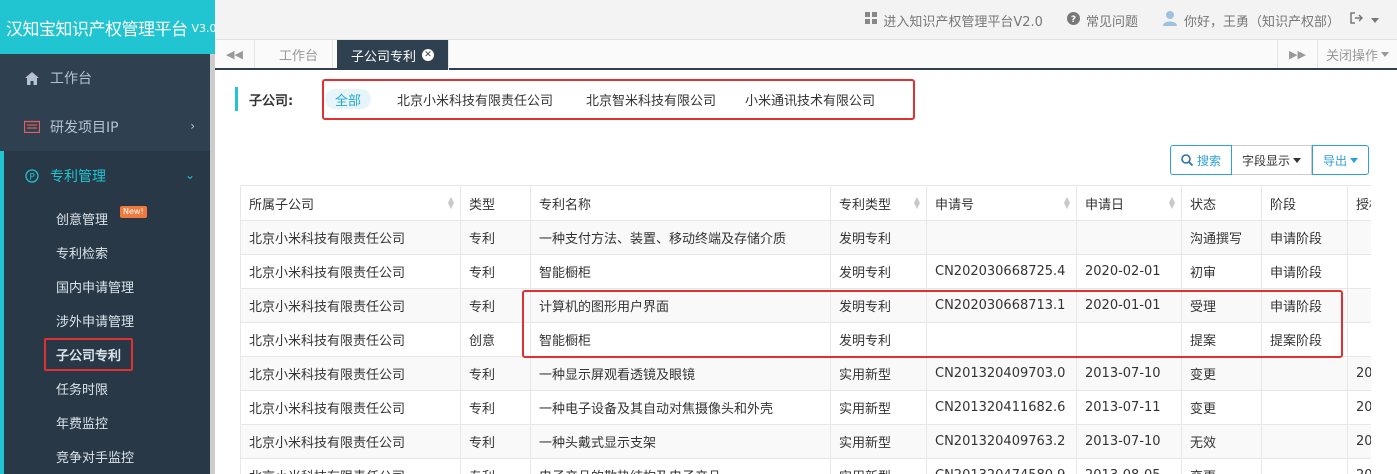 Image resolution: width=1397 pixels, height=474 pixels. Describe the element at coordinates (1304, 203) in the screenshot. I see `column-header-stage: 阶段` at that location.